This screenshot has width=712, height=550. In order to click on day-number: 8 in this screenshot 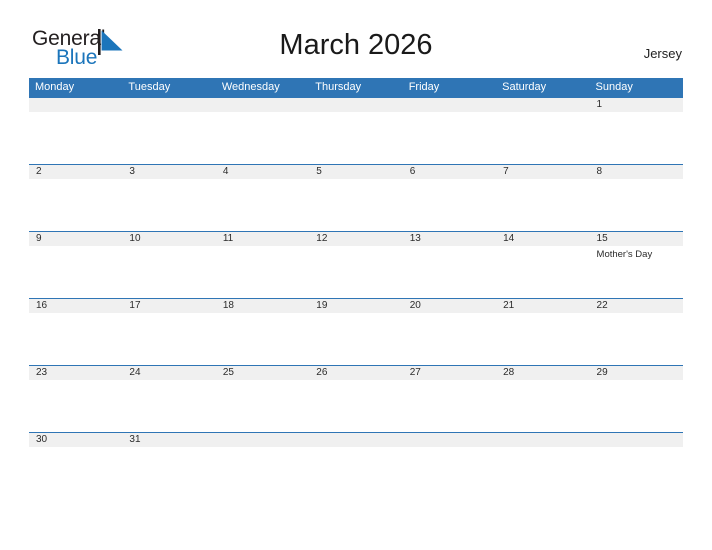, I will do `click(599, 171)`.